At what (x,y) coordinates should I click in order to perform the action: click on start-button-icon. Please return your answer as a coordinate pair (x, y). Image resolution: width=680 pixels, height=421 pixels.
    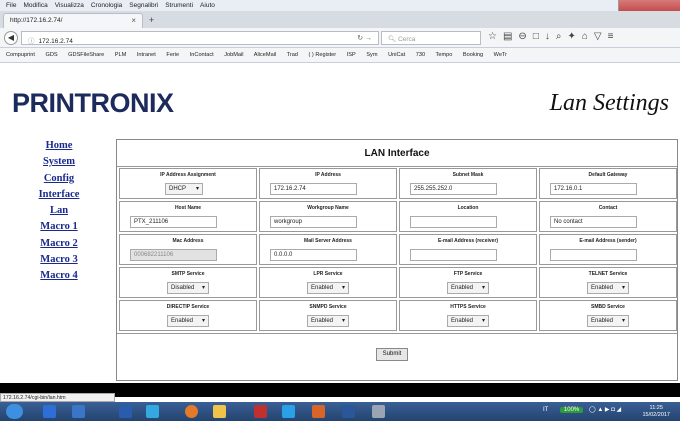
    Looking at the image, I should click on (14, 411).